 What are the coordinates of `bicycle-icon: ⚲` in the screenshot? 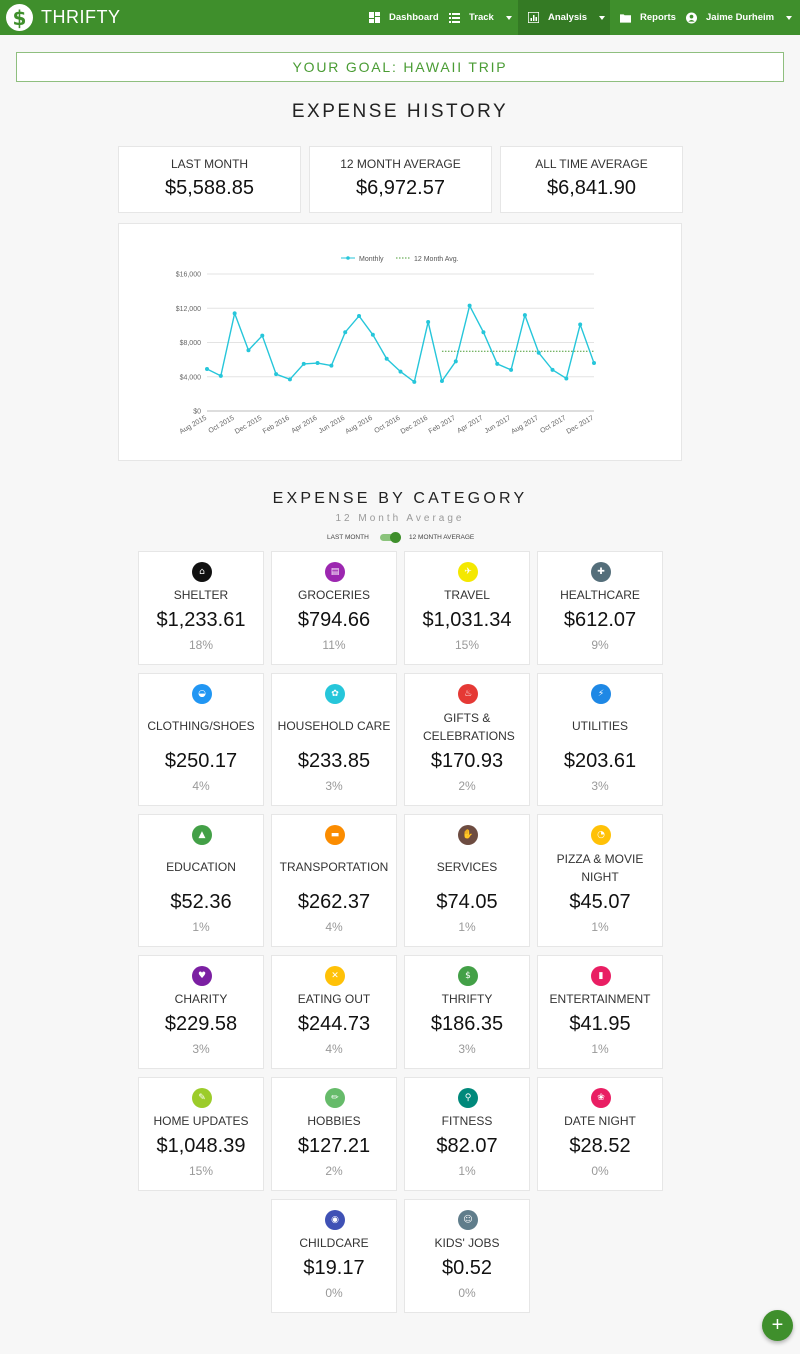 It's located at (468, 1098).